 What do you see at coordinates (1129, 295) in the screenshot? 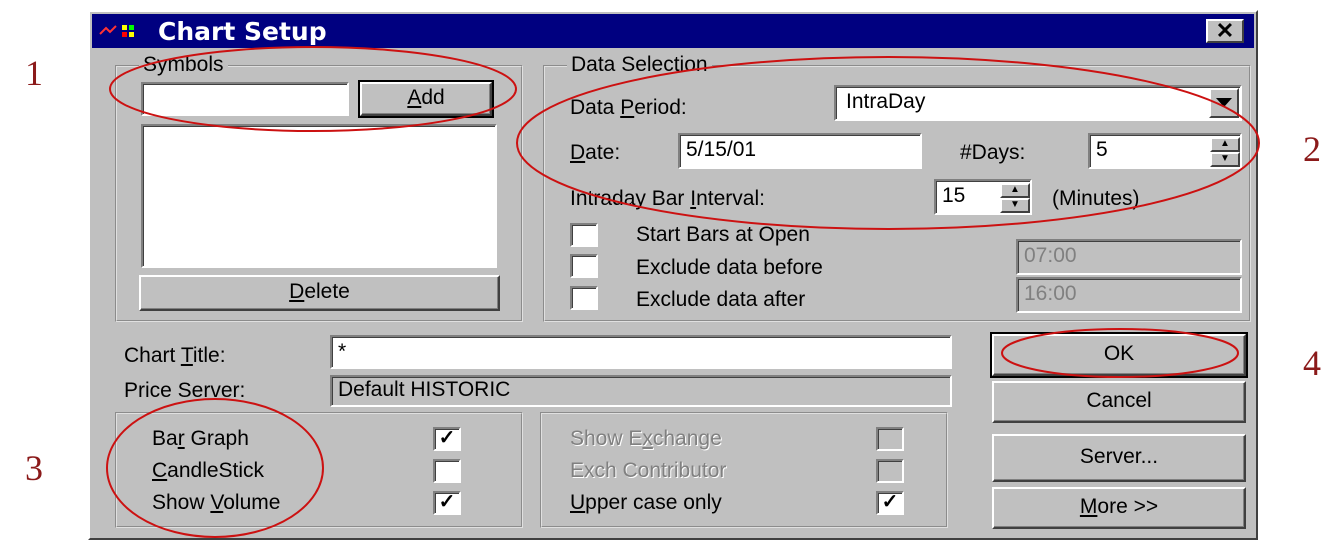
I see `exclude-after-time: 16:00` at bounding box center [1129, 295].